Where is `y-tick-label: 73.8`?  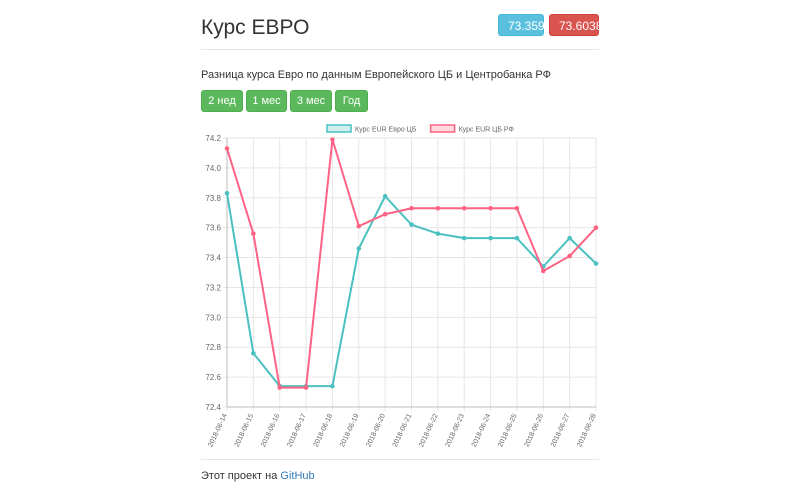
y-tick-label: 73.8 is located at coordinates (213, 198).